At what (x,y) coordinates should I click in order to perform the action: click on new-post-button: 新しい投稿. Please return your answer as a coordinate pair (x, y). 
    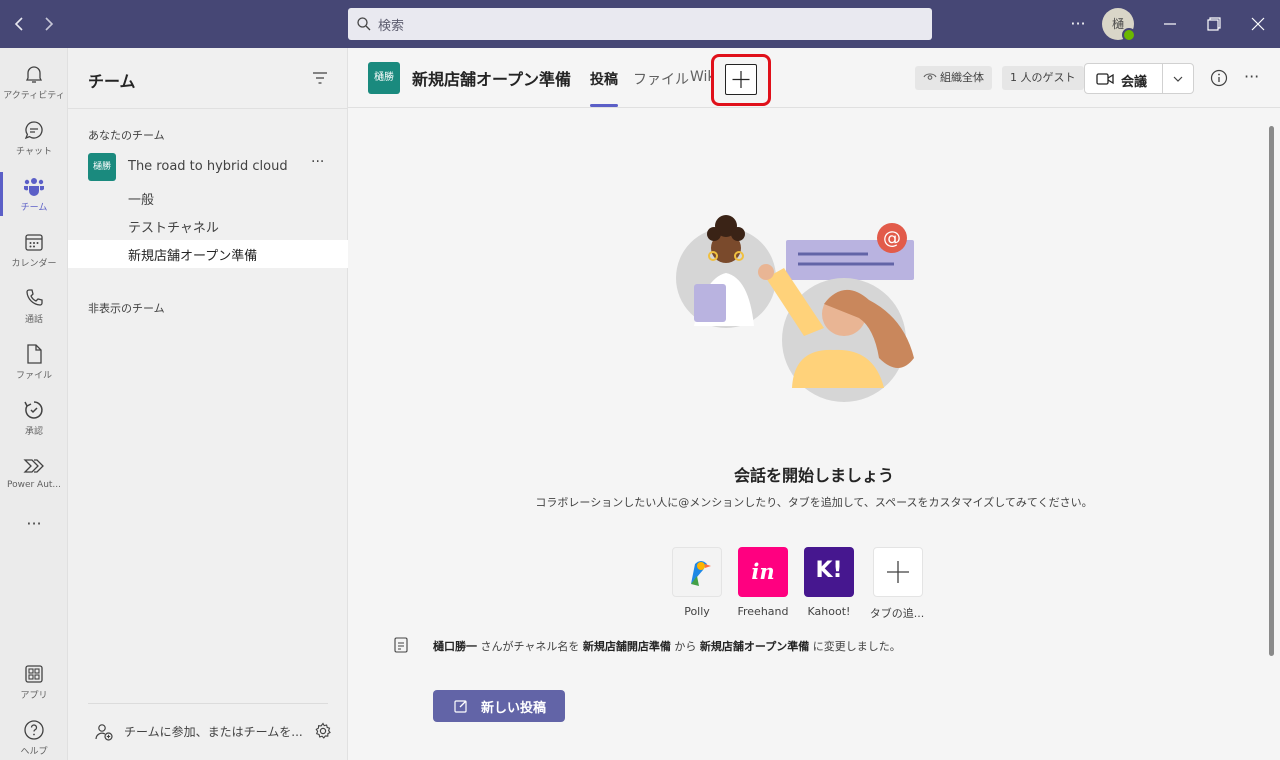
    Looking at the image, I should click on (499, 706).